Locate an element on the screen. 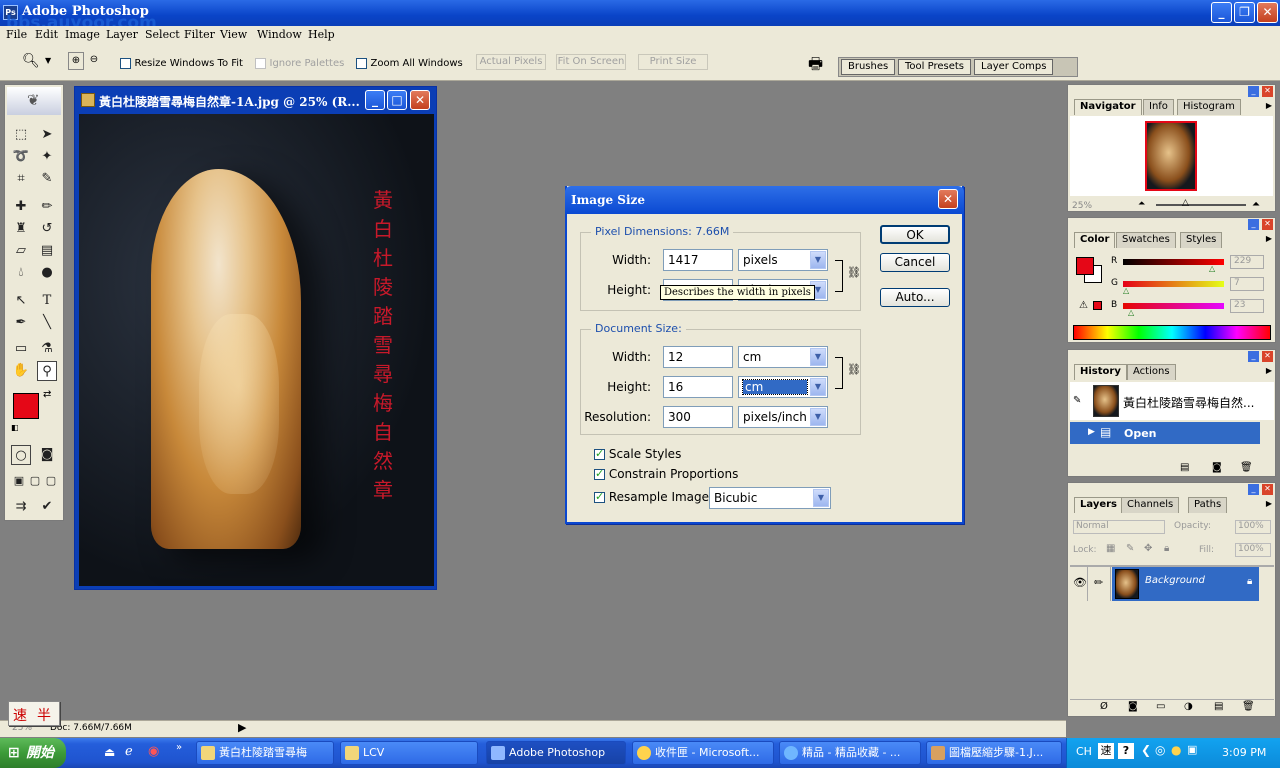  tab-color: Color is located at coordinates (1095, 240).